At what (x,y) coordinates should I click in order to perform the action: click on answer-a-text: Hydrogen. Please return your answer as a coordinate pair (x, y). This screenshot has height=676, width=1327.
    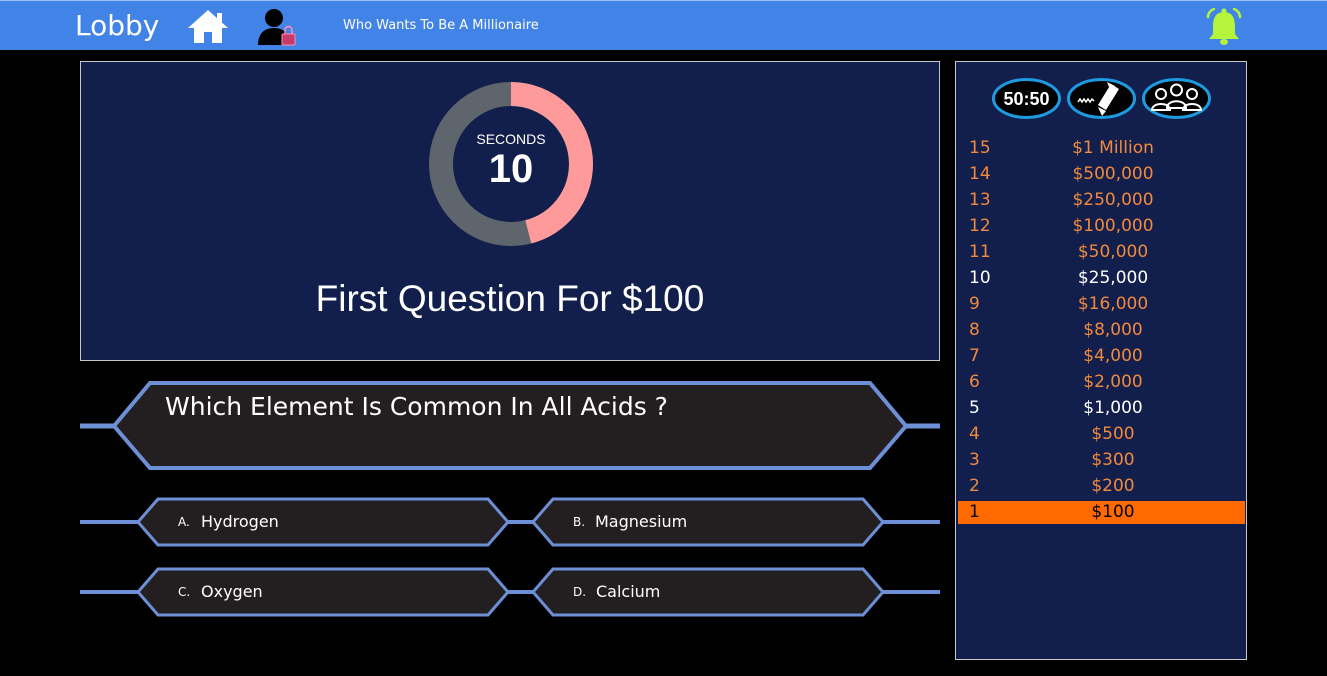
    Looking at the image, I should click on (240, 521).